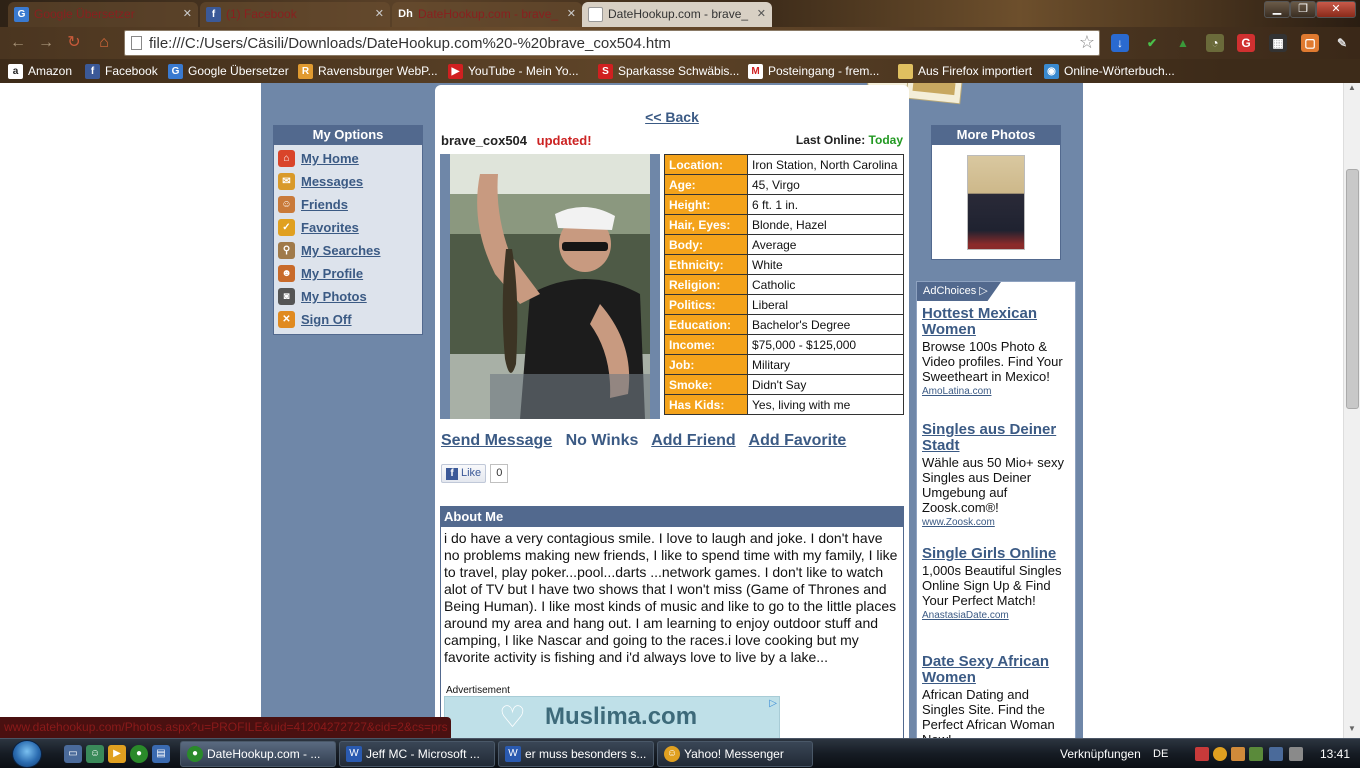 Image resolution: width=1360 pixels, height=768 pixels. Describe the element at coordinates (959, 291) in the screenshot. I see `adchoices-badge: AdChoices ▷` at that location.